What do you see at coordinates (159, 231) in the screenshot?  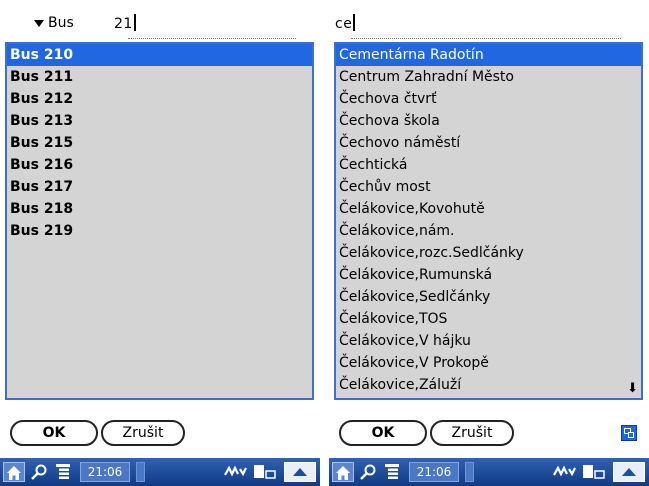 I see `list-item: Bus 219` at bounding box center [159, 231].